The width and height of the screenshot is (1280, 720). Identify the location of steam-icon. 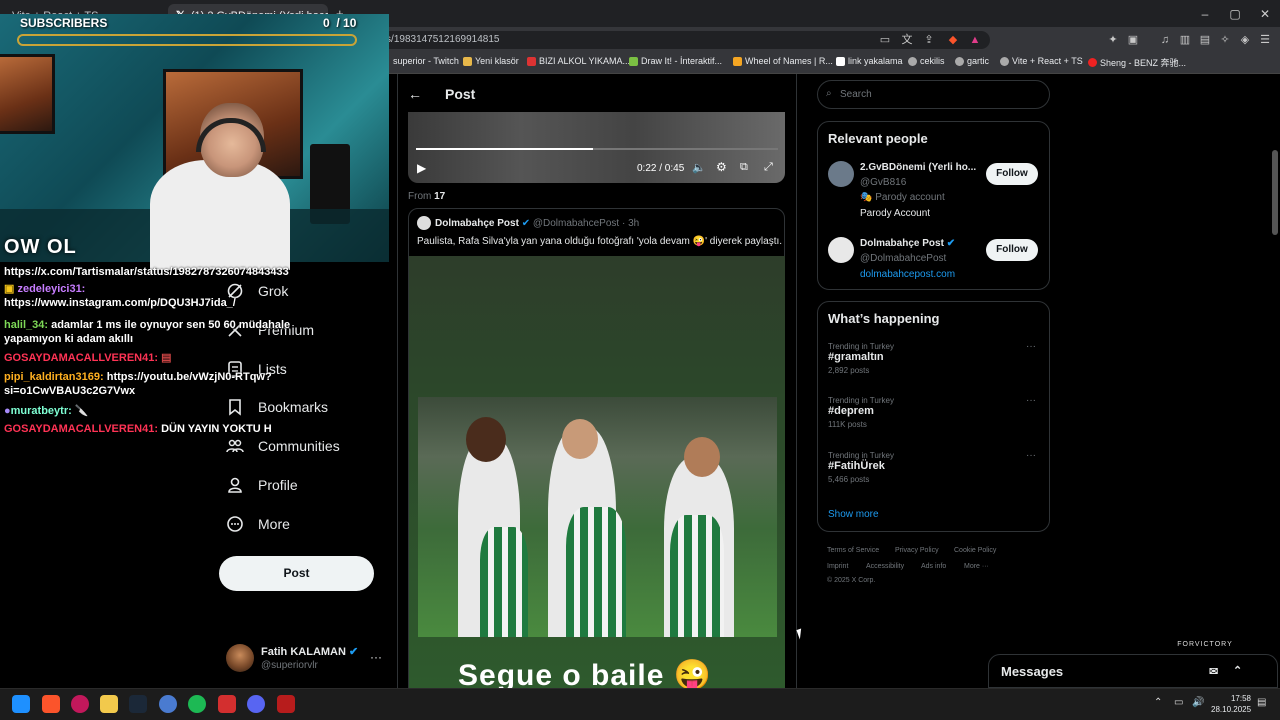
(138, 704).